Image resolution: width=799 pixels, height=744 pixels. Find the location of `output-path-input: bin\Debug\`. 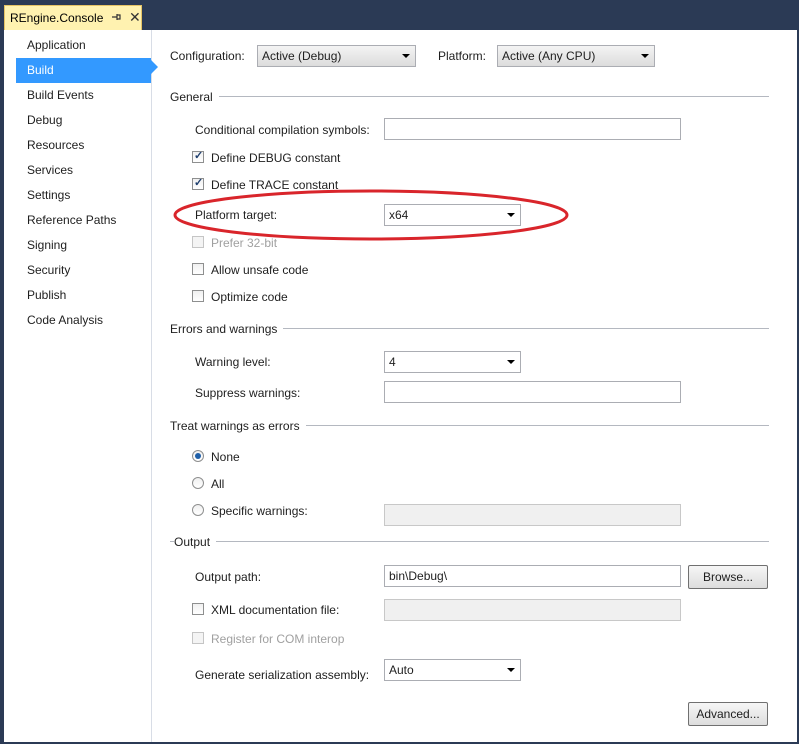

output-path-input: bin\Debug\ is located at coordinates (532, 576).